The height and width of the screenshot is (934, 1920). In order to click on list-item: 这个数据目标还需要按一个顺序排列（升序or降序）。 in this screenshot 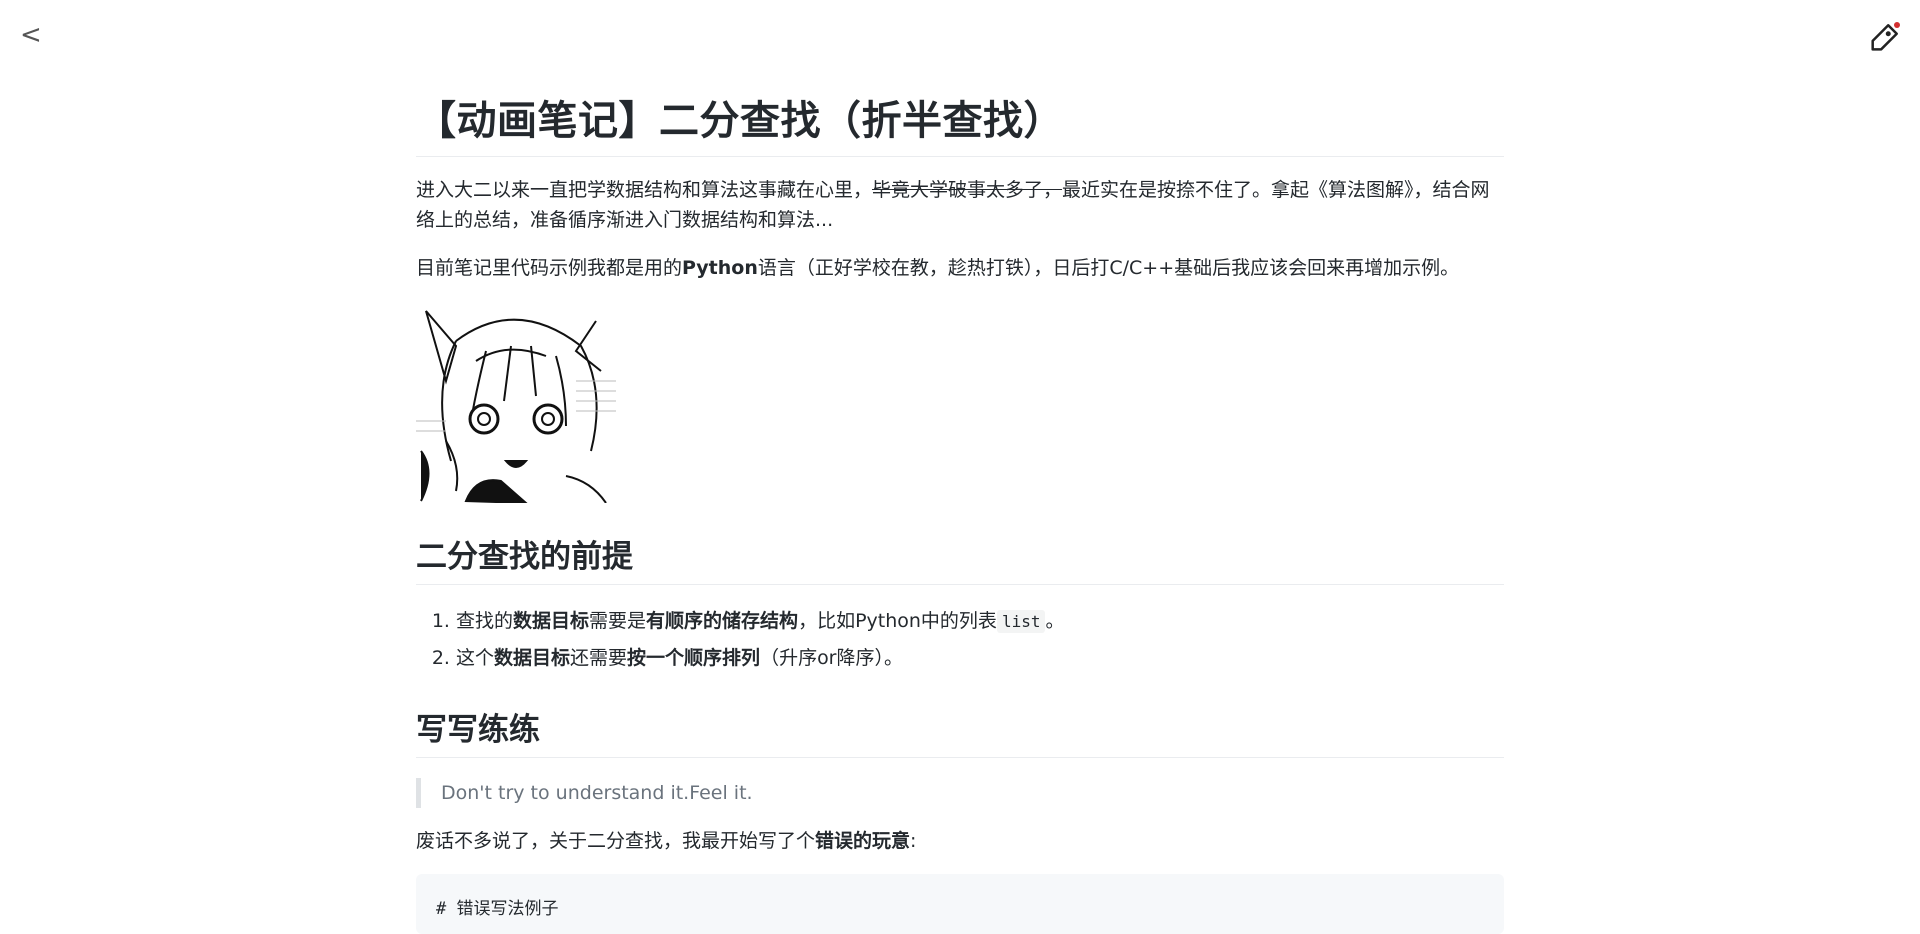, I will do `click(980, 658)`.